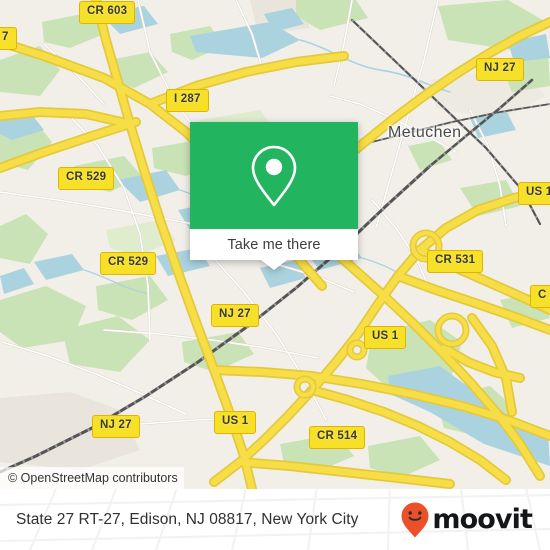 The image size is (550, 550). I want to click on road-shield-us1-east: US 1, so click(534, 193).